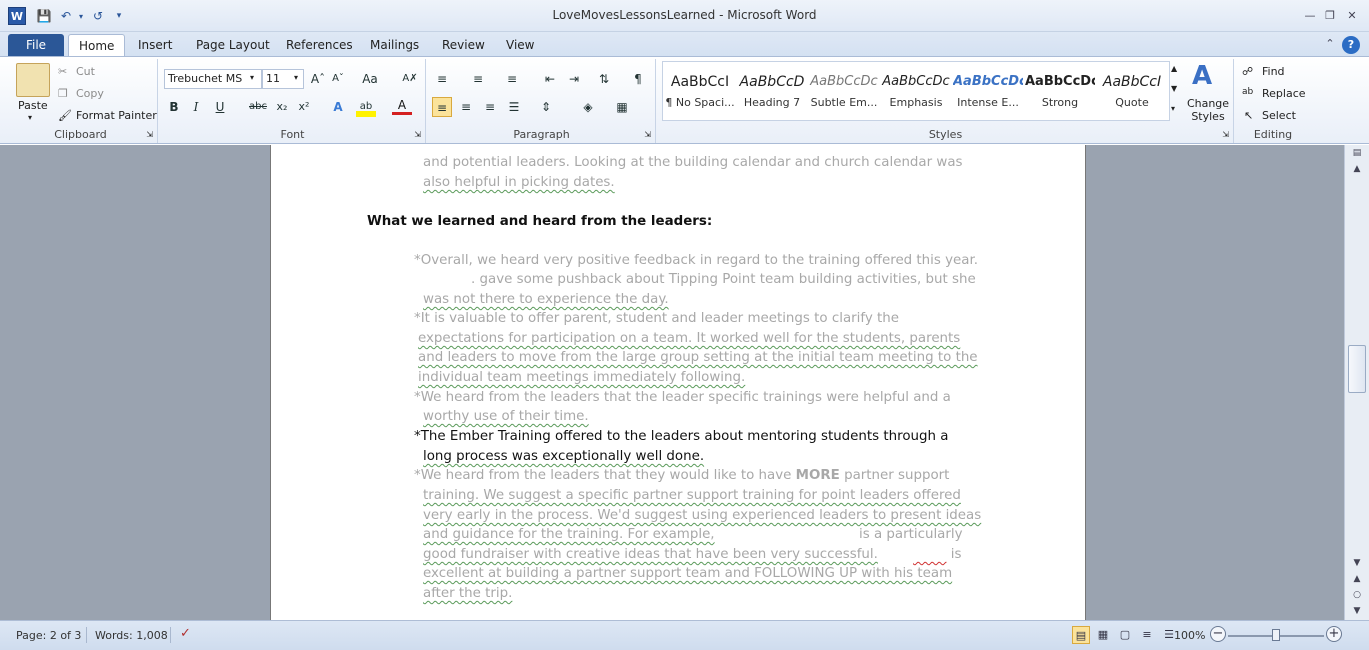 This screenshot has width=1369, height=650. Describe the element at coordinates (1284, 93) in the screenshot. I see `replace-button: Replace` at that location.